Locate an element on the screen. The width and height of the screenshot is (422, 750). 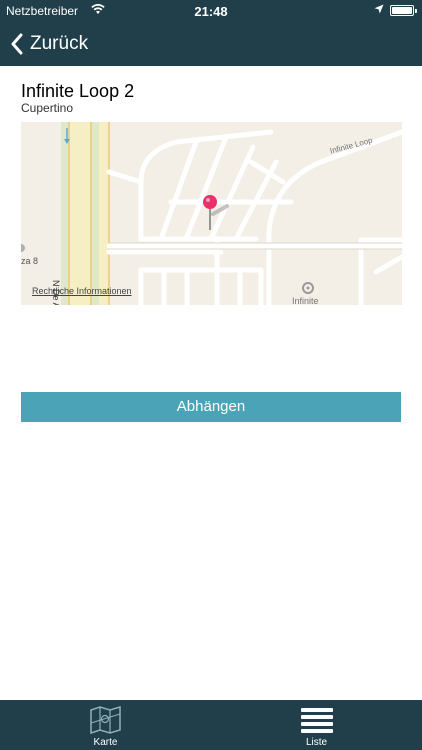
tab-liste: Liste is located at coordinates (316, 725).